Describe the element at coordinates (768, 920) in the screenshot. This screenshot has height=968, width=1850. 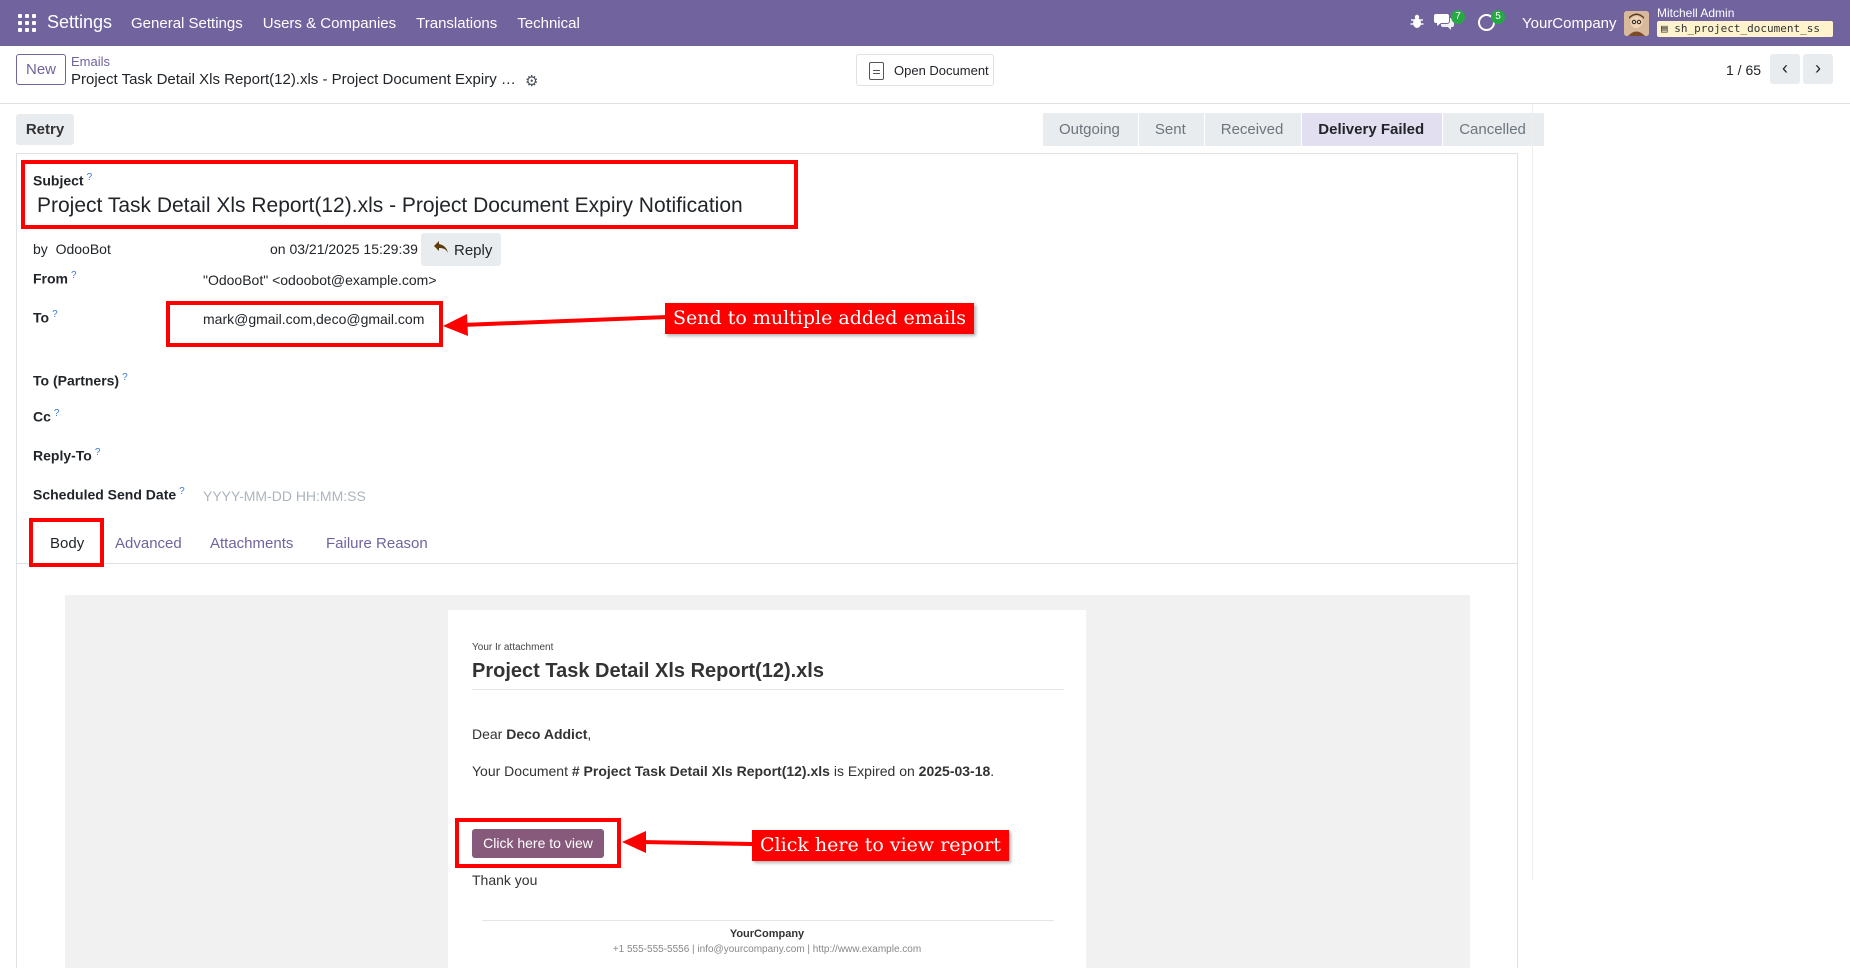
I see `email-footer-divider` at that location.